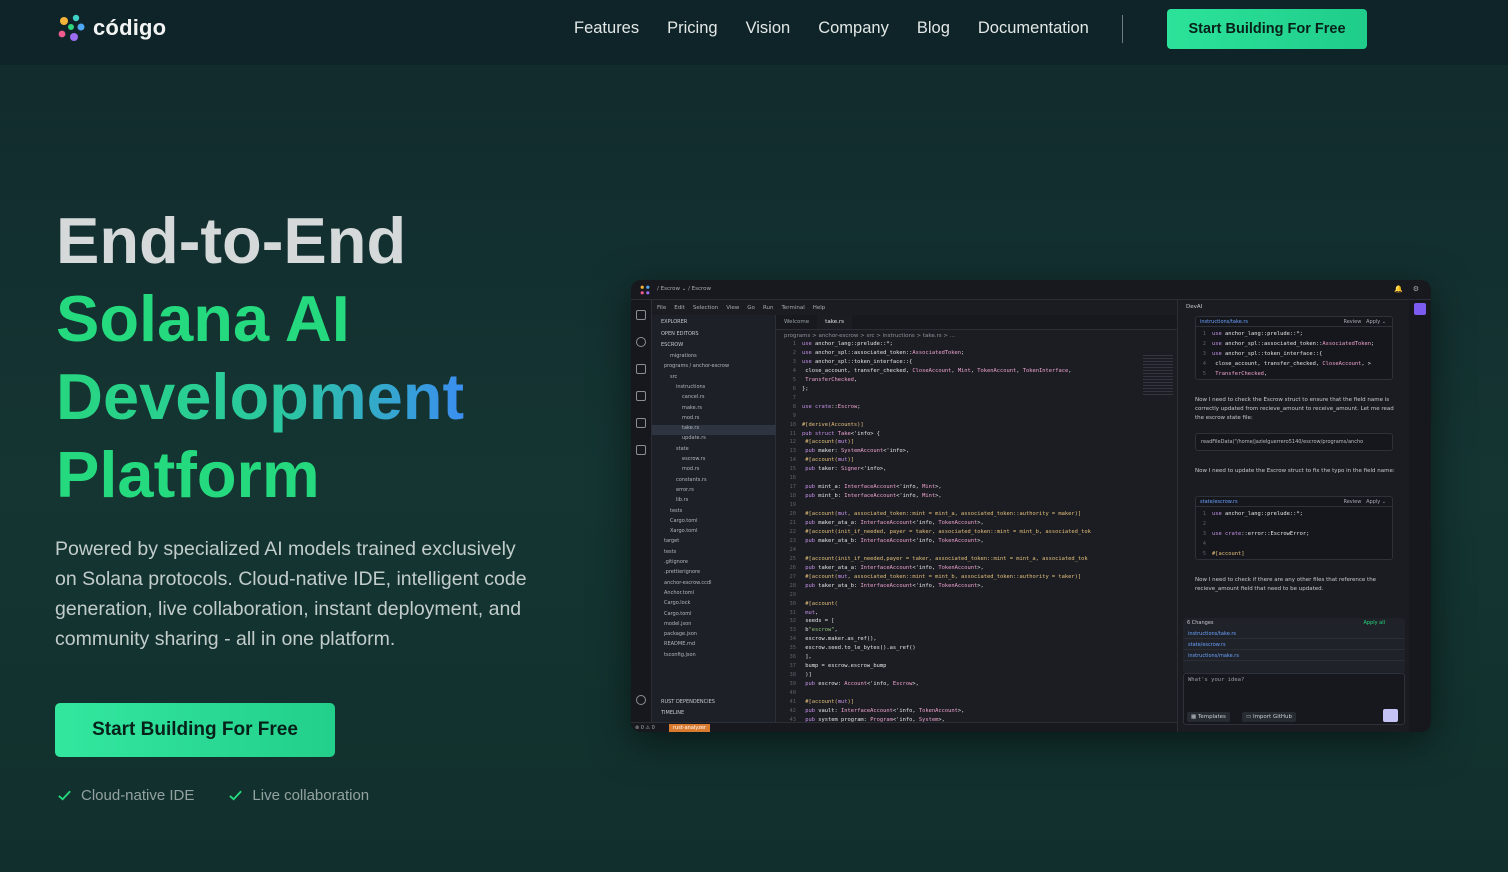 This screenshot has width=1508, height=872. I want to click on code-line: 15 pub taker: Signer<'info>,, so click(838, 469).